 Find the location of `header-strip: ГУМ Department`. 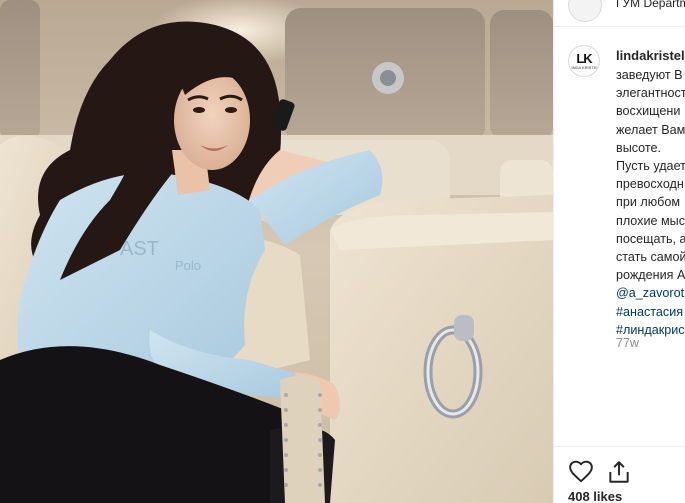

header-strip: ГУМ Department is located at coordinates (619, 13).